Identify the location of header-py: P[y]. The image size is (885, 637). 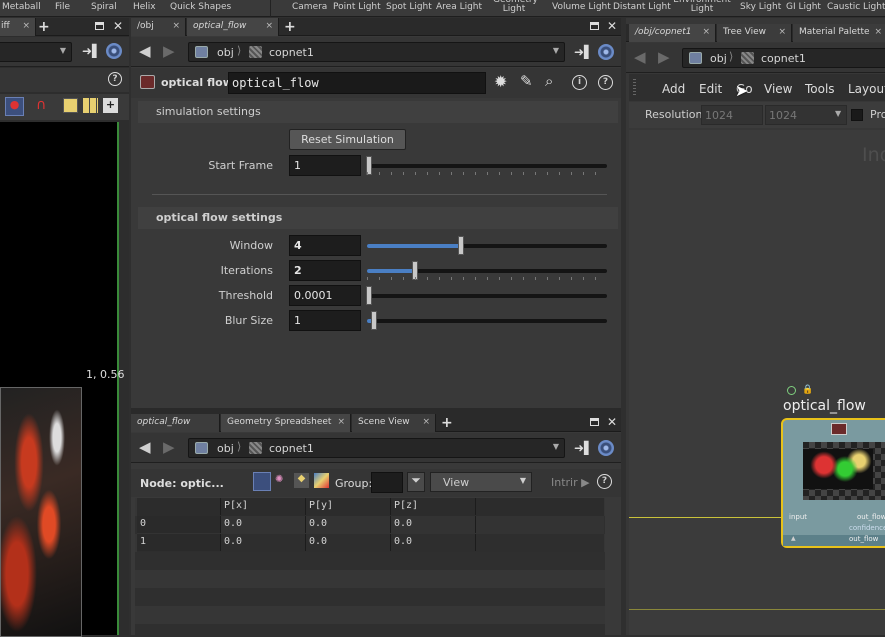
(348, 506).